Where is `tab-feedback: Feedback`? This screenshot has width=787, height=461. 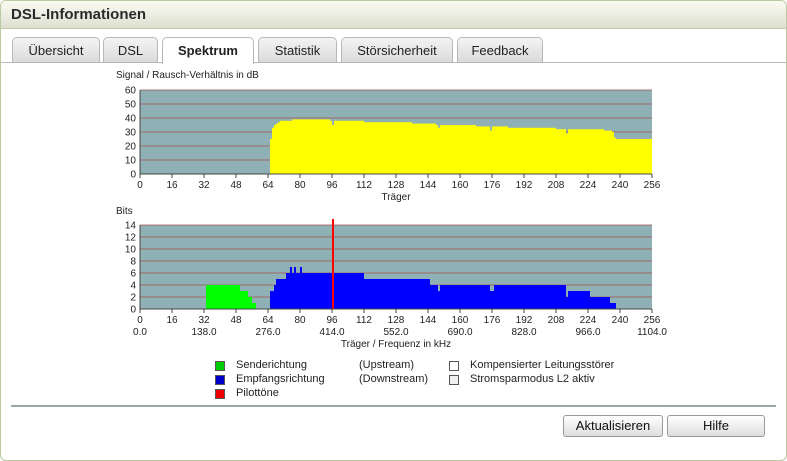
tab-feedback: Feedback is located at coordinates (500, 49).